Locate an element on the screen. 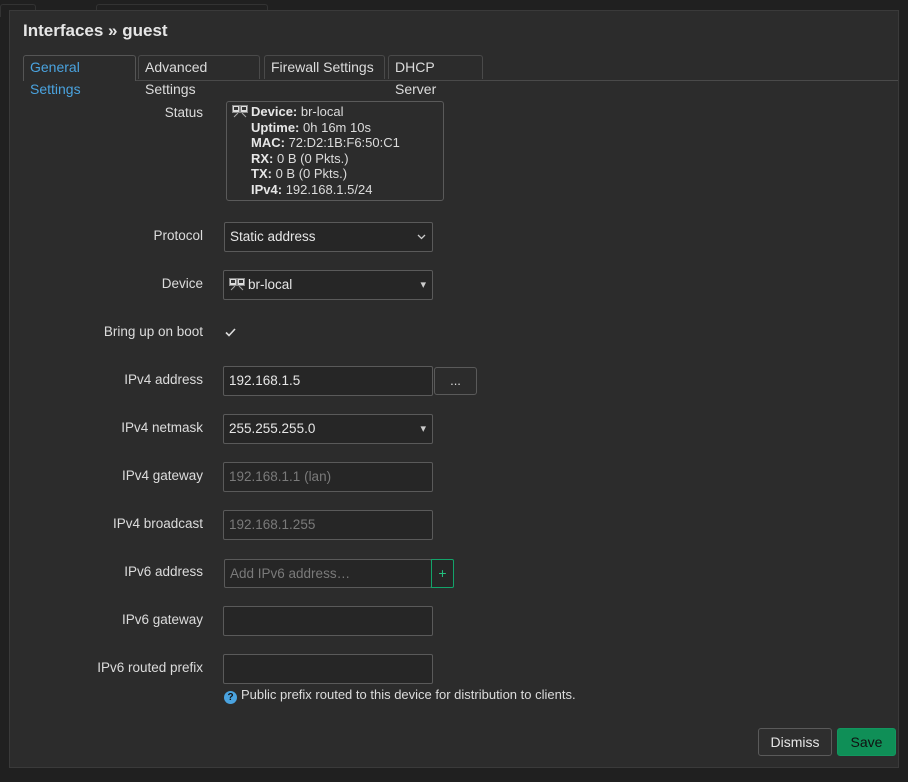  ipv4-netmask-select: 255.255.255.0 ▾ is located at coordinates (328, 429).